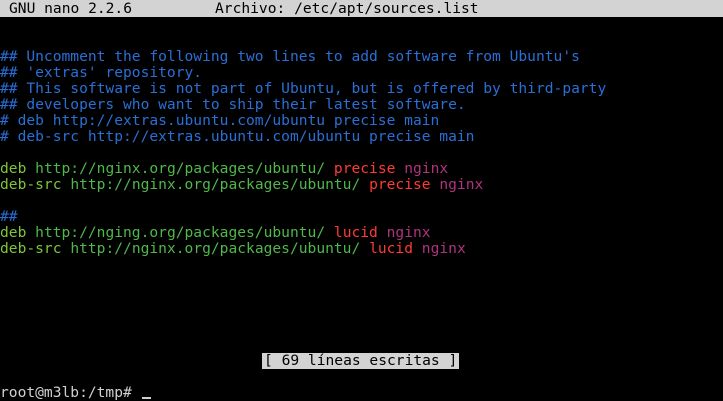 This screenshot has height=401, width=723. What do you see at coordinates (361, 360) in the screenshot?
I see `status-message: [ 69 líneas escritas ]` at bounding box center [361, 360].